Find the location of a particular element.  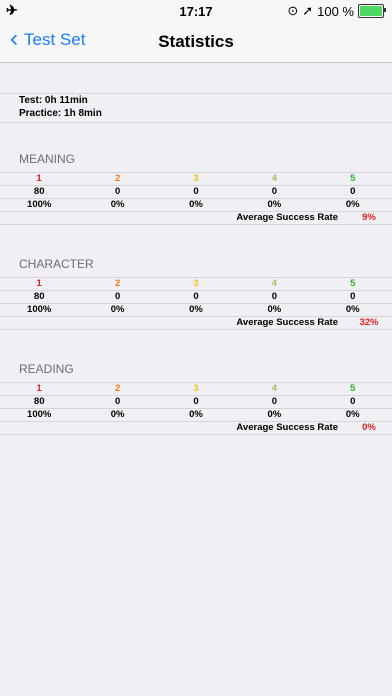

average-row: Average Success Rate 32% is located at coordinates (196, 323).